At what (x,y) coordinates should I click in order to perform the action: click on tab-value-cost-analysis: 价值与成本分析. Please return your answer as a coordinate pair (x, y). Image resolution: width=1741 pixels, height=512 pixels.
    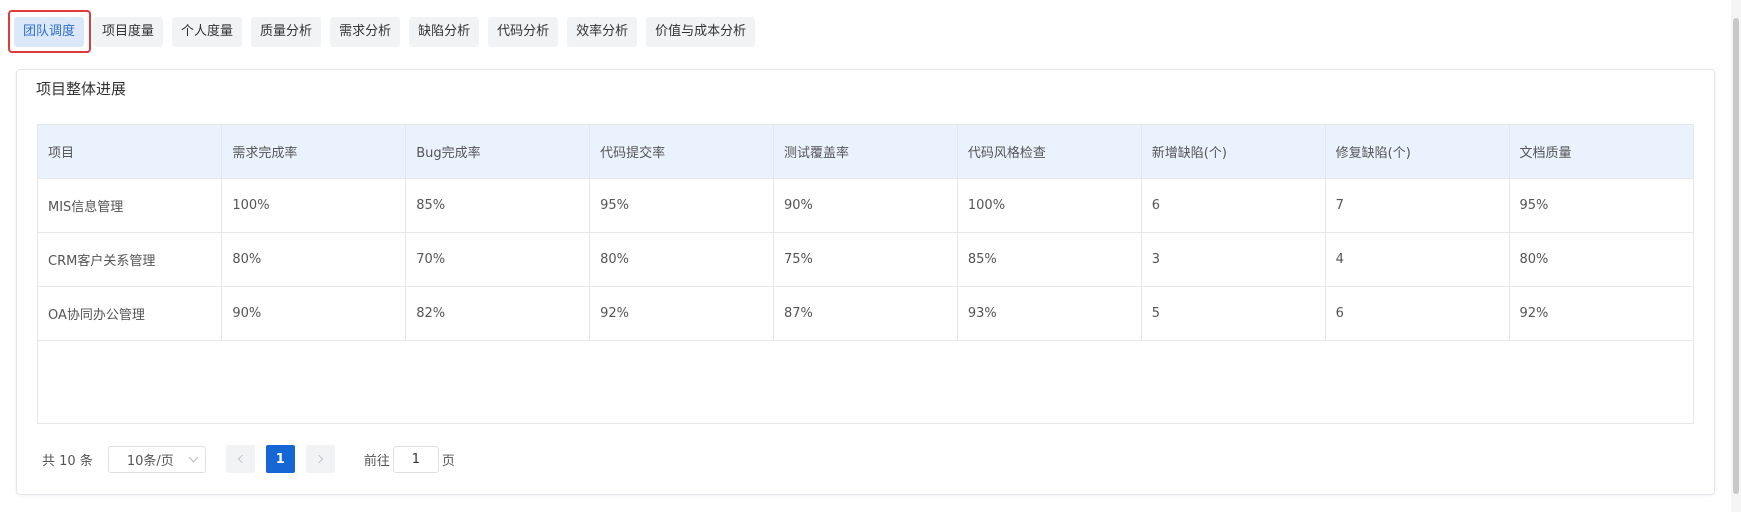
    Looking at the image, I should click on (701, 32).